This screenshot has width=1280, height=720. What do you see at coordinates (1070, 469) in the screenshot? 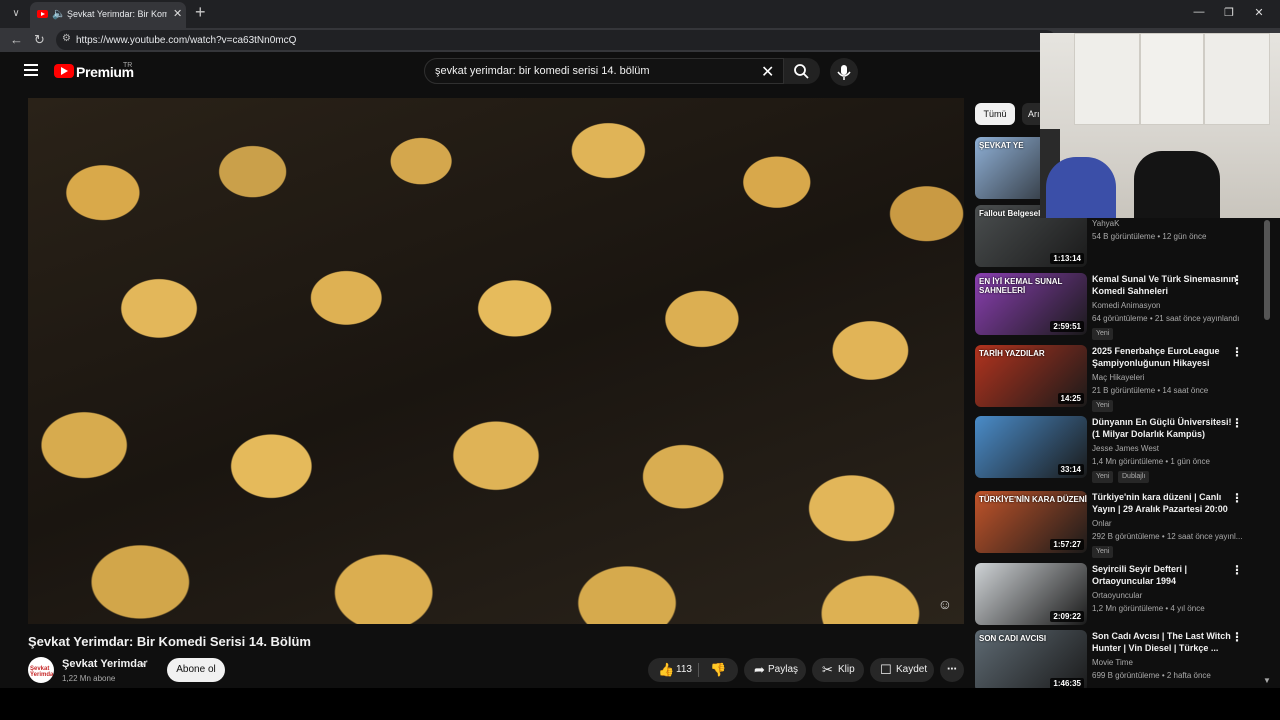
I see `duration-badge: 33:14` at bounding box center [1070, 469].